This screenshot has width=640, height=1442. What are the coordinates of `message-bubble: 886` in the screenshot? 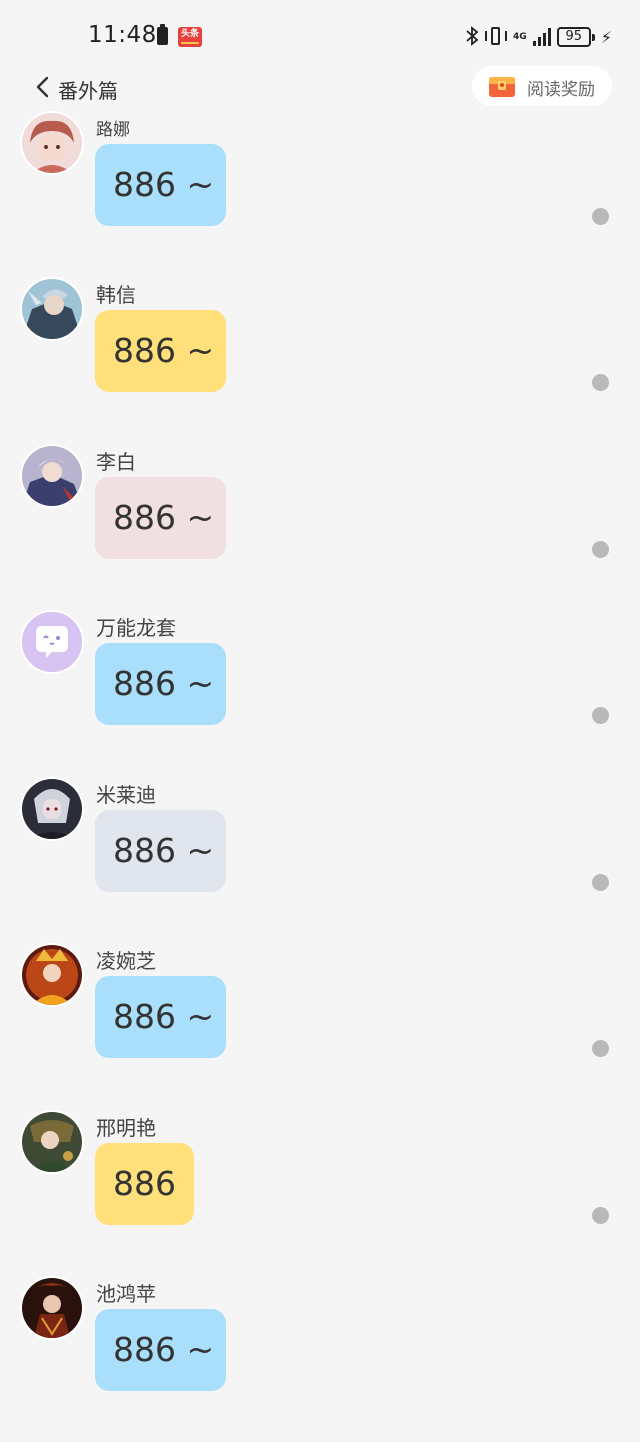 It's located at (144, 1184).